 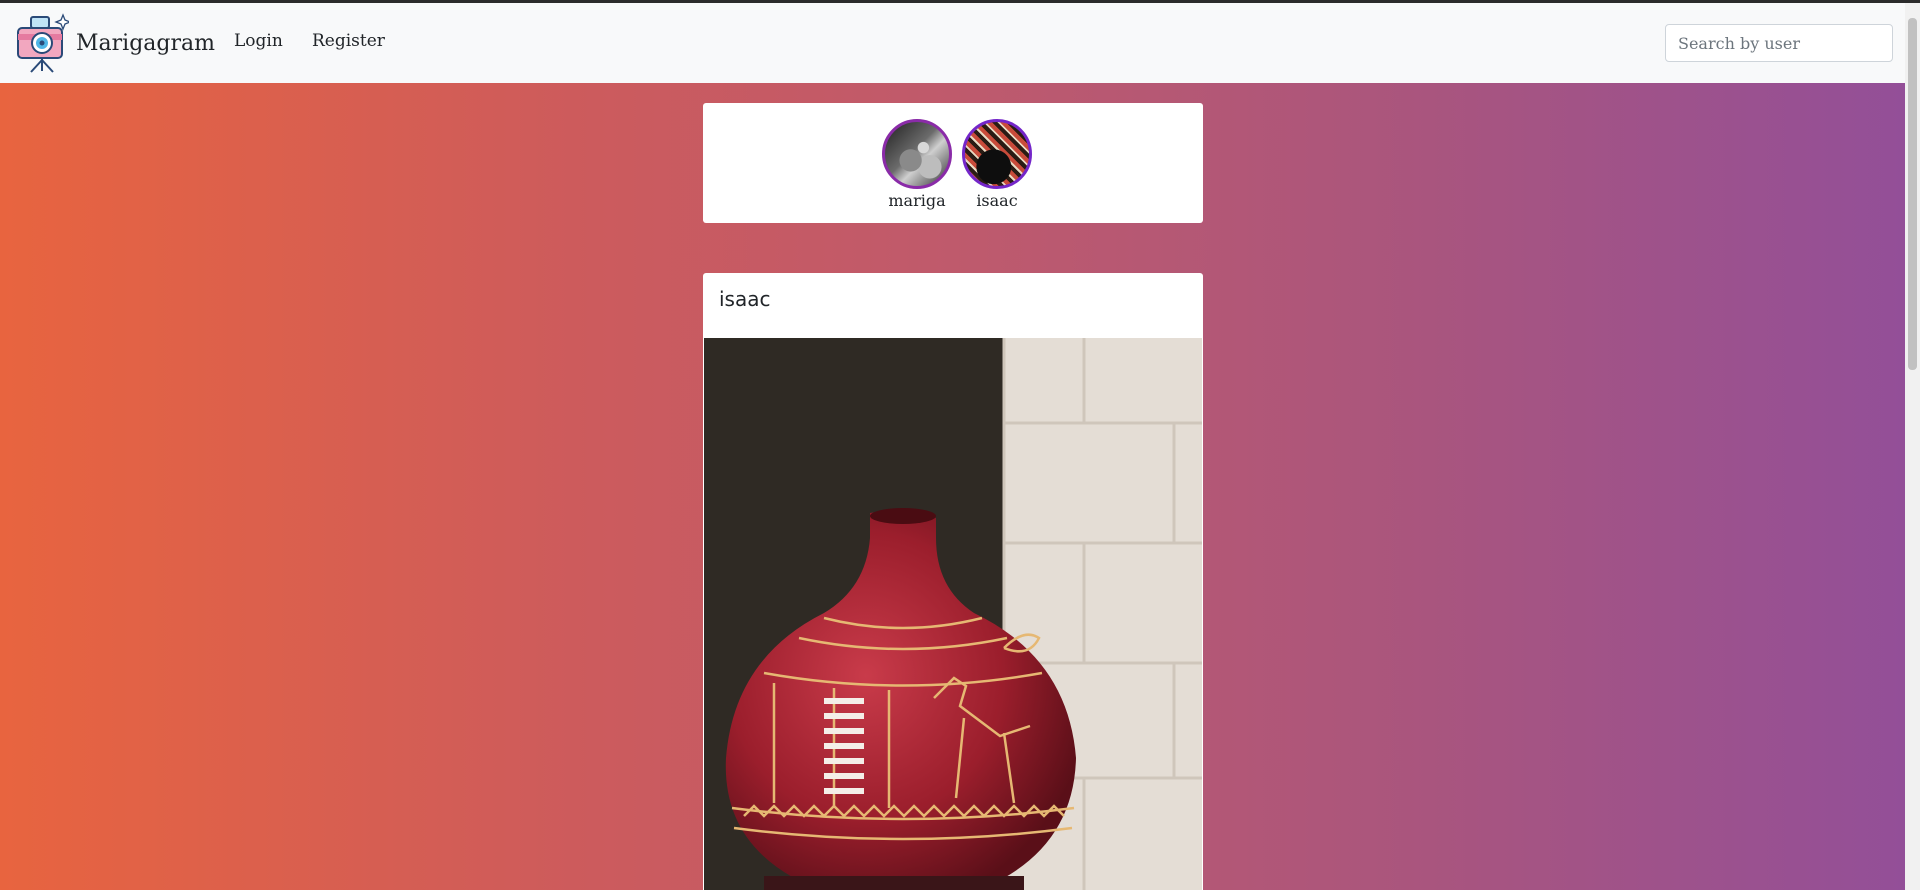 I want to click on camera-logo-icon, so click(x=43, y=43).